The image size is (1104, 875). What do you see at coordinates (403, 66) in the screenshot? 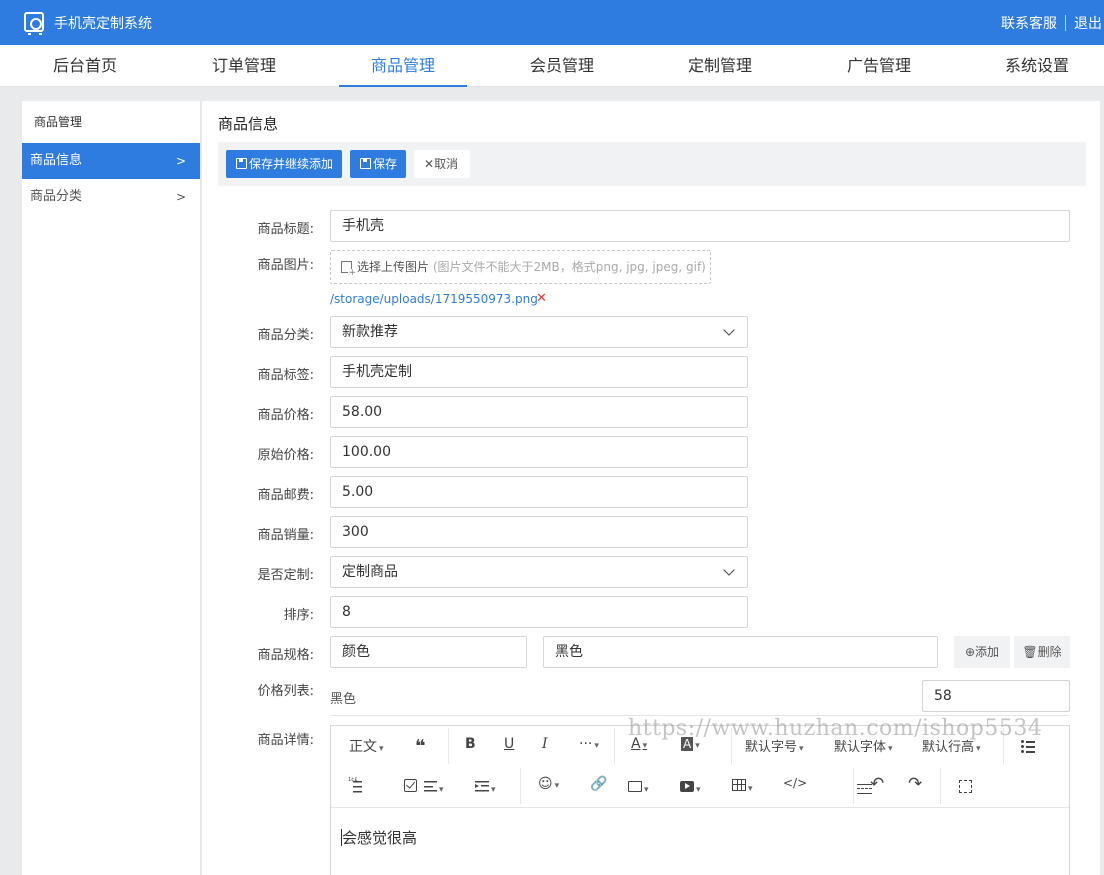
I see `nav-products: 商品管理` at bounding box center [403, 66].